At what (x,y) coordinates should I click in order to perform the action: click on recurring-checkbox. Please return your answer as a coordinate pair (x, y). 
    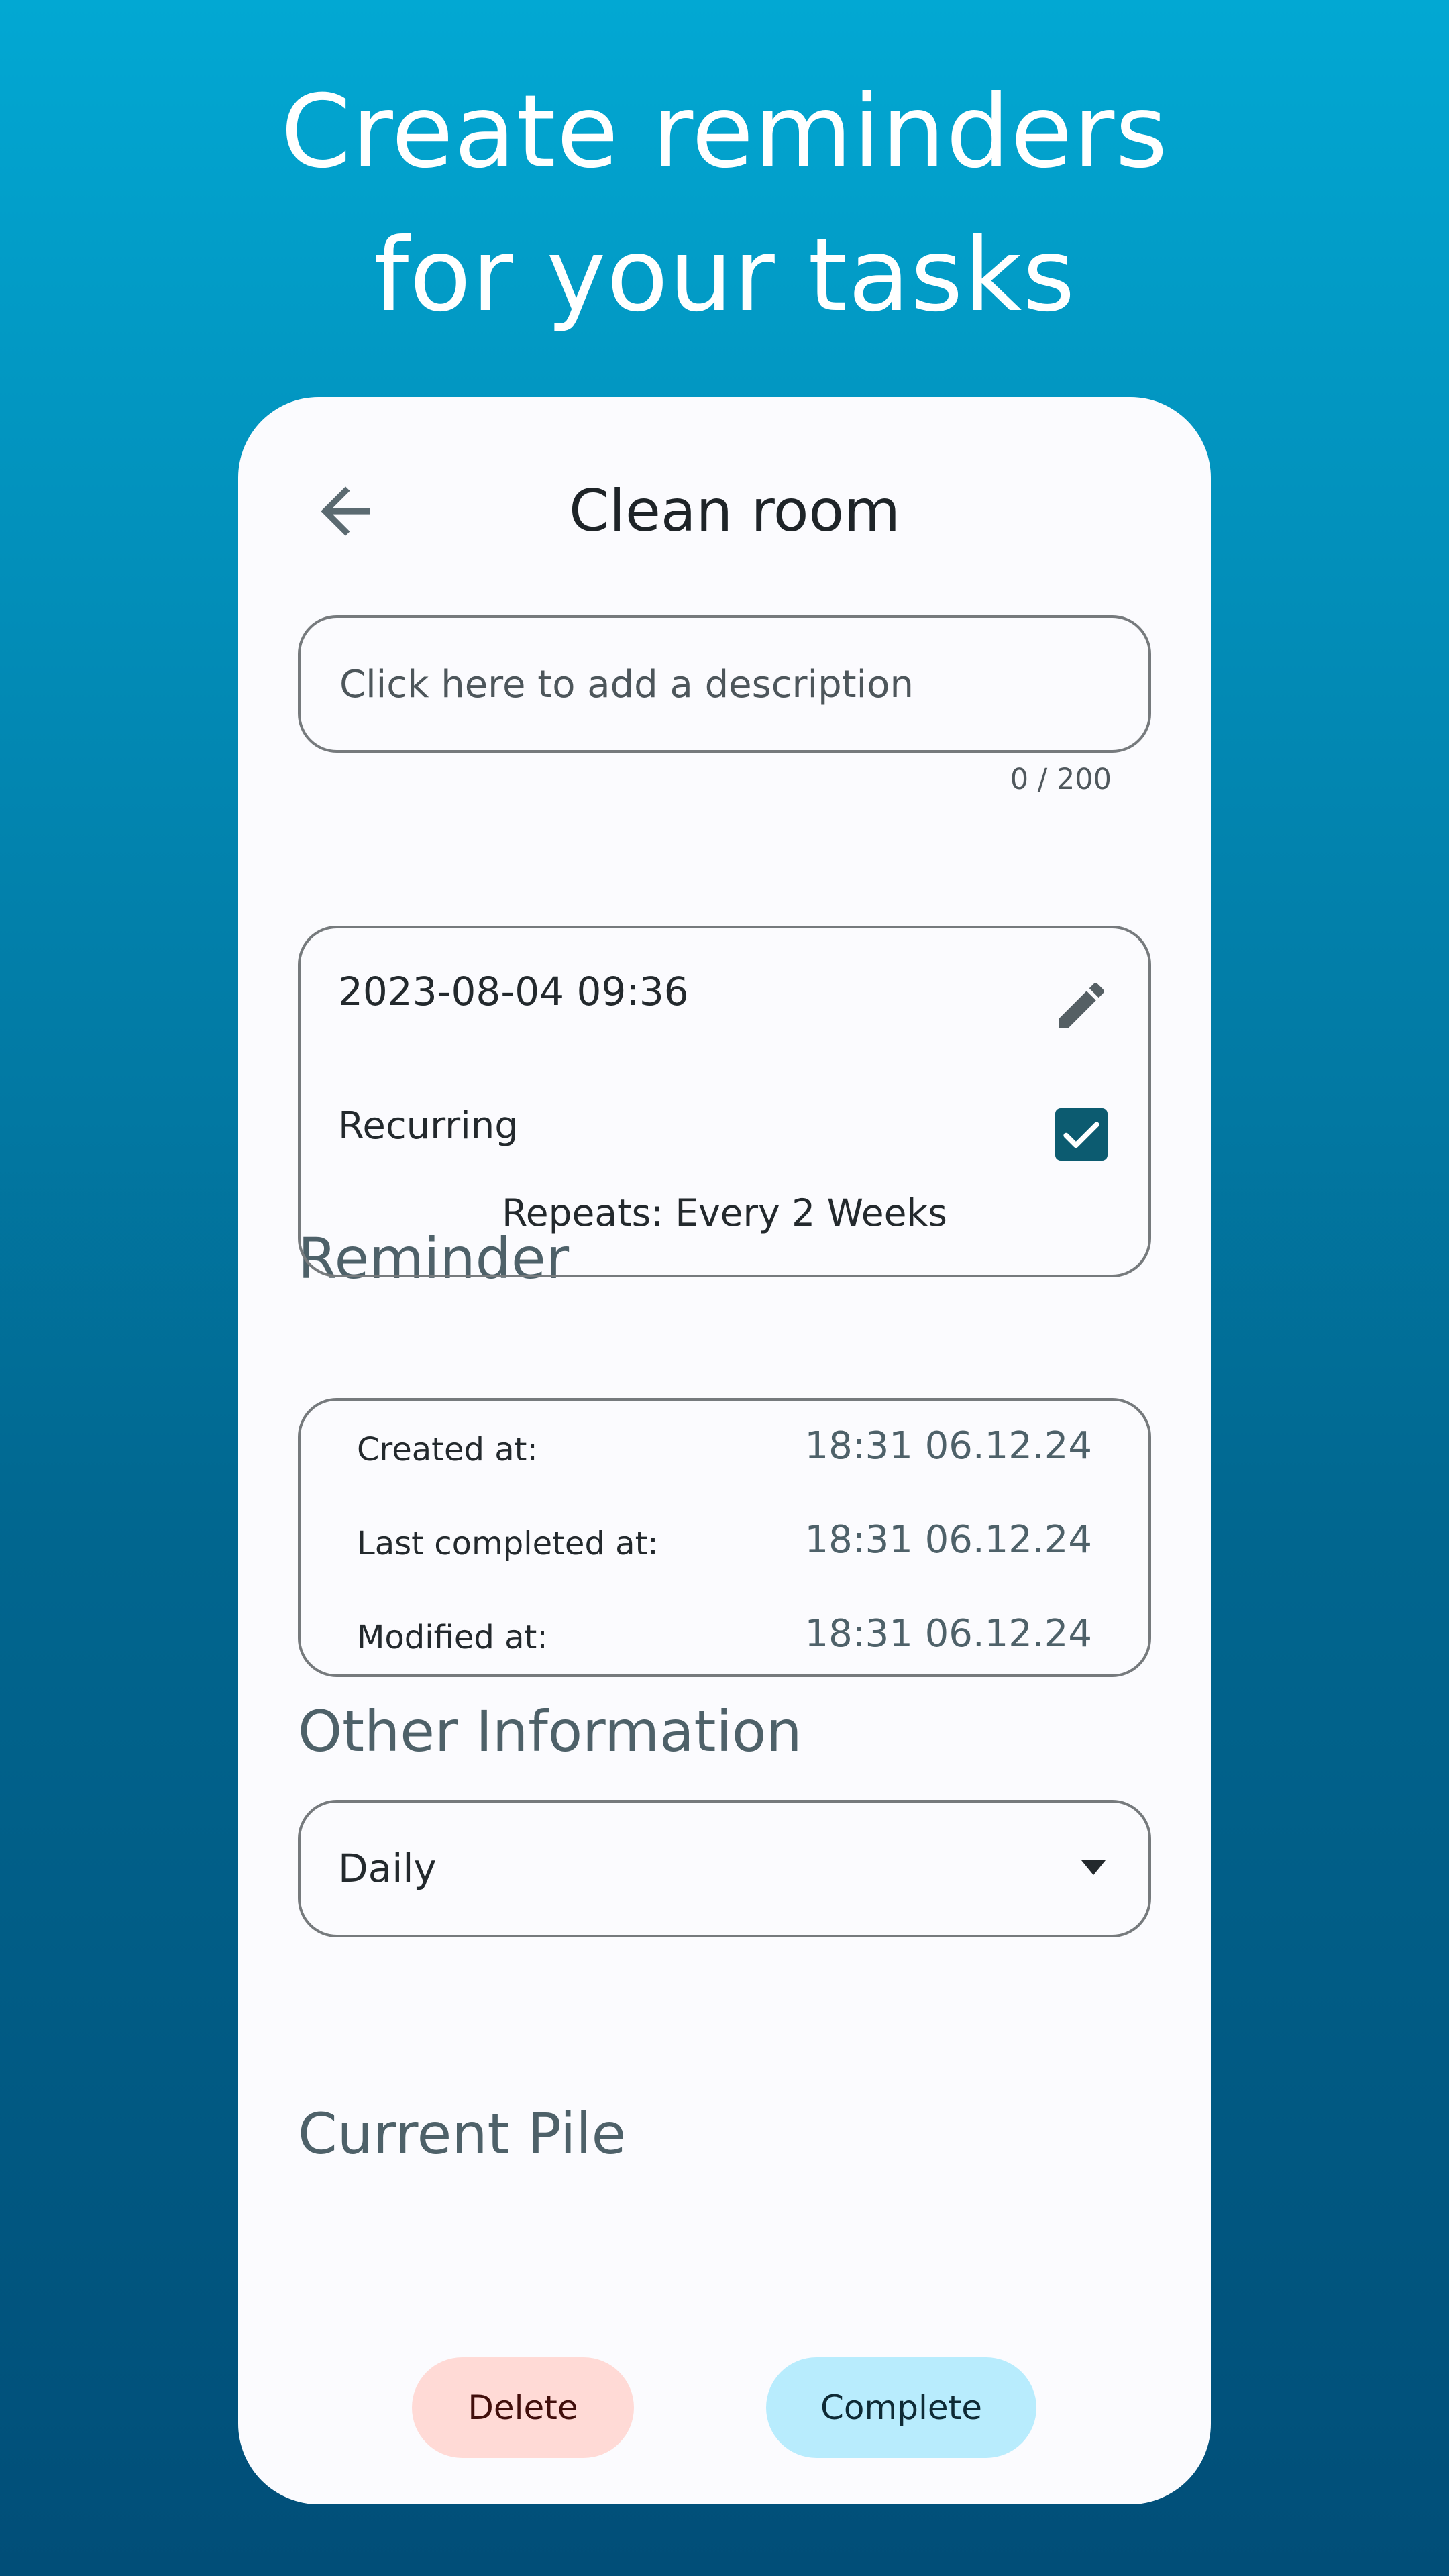
    Looking at the image, I should click on (1081, 1134).